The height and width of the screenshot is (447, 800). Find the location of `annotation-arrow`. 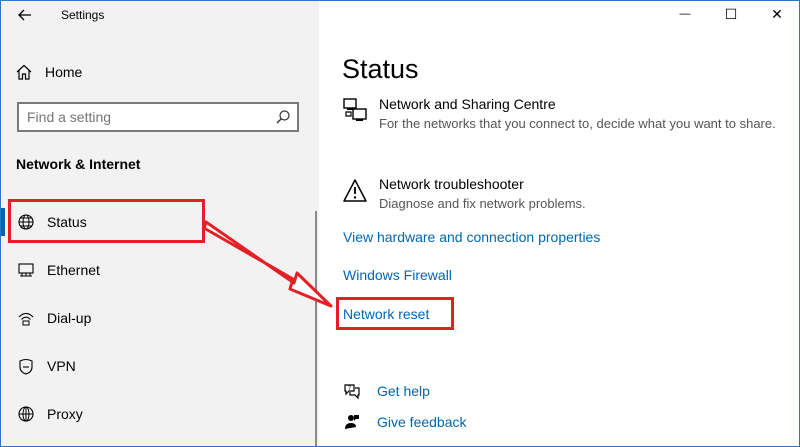

annotation-arrow is located at coordinates (267, 264).